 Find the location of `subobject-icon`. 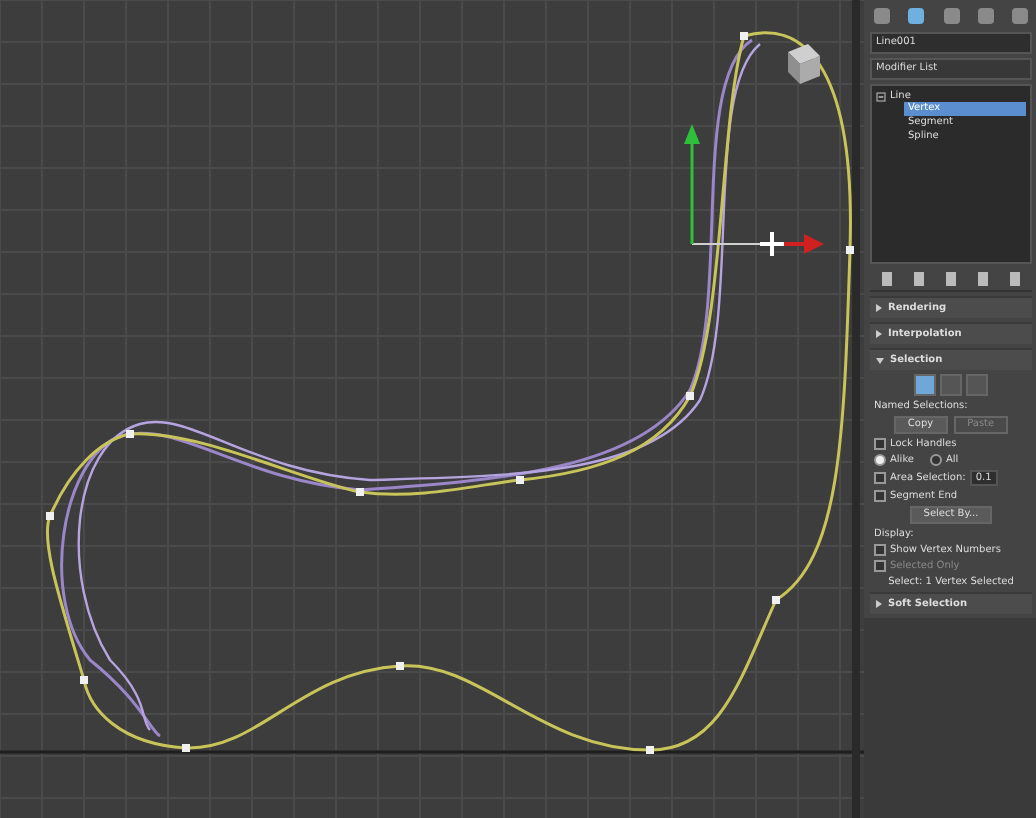

subobject-icon is located at coordinates (925, 385).